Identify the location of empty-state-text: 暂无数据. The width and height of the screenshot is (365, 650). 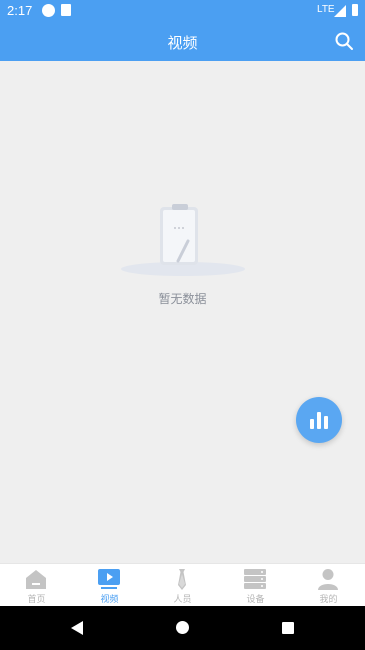
(182, 299).